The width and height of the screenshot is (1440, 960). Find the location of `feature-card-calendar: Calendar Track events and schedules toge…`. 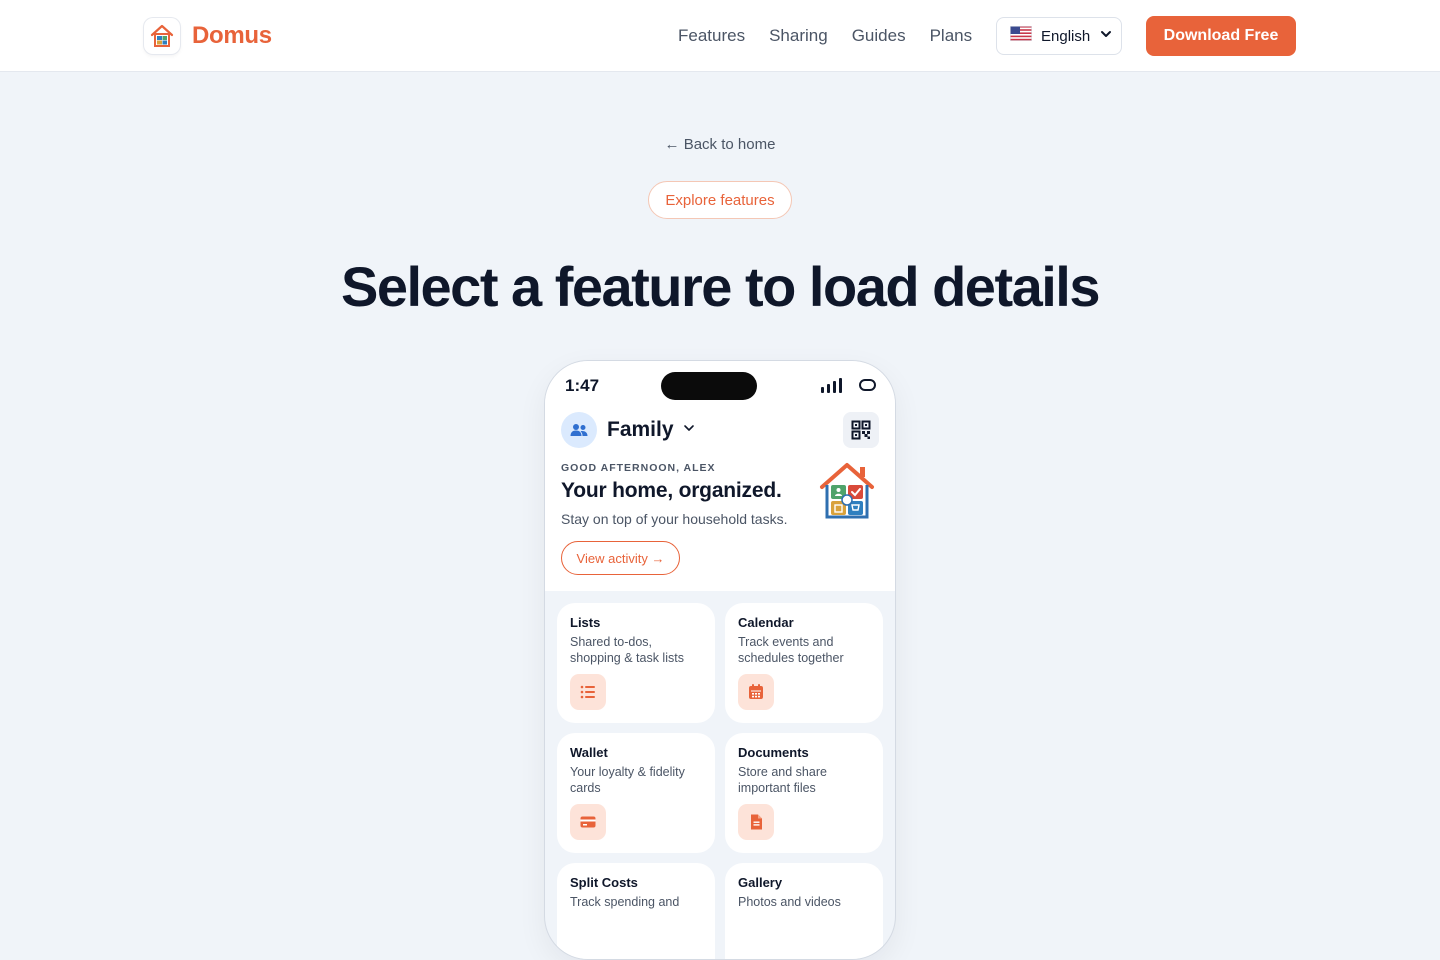

feature-card-calendar: Calendar Track events and schedules toge… is located at coordinates (804, 663).